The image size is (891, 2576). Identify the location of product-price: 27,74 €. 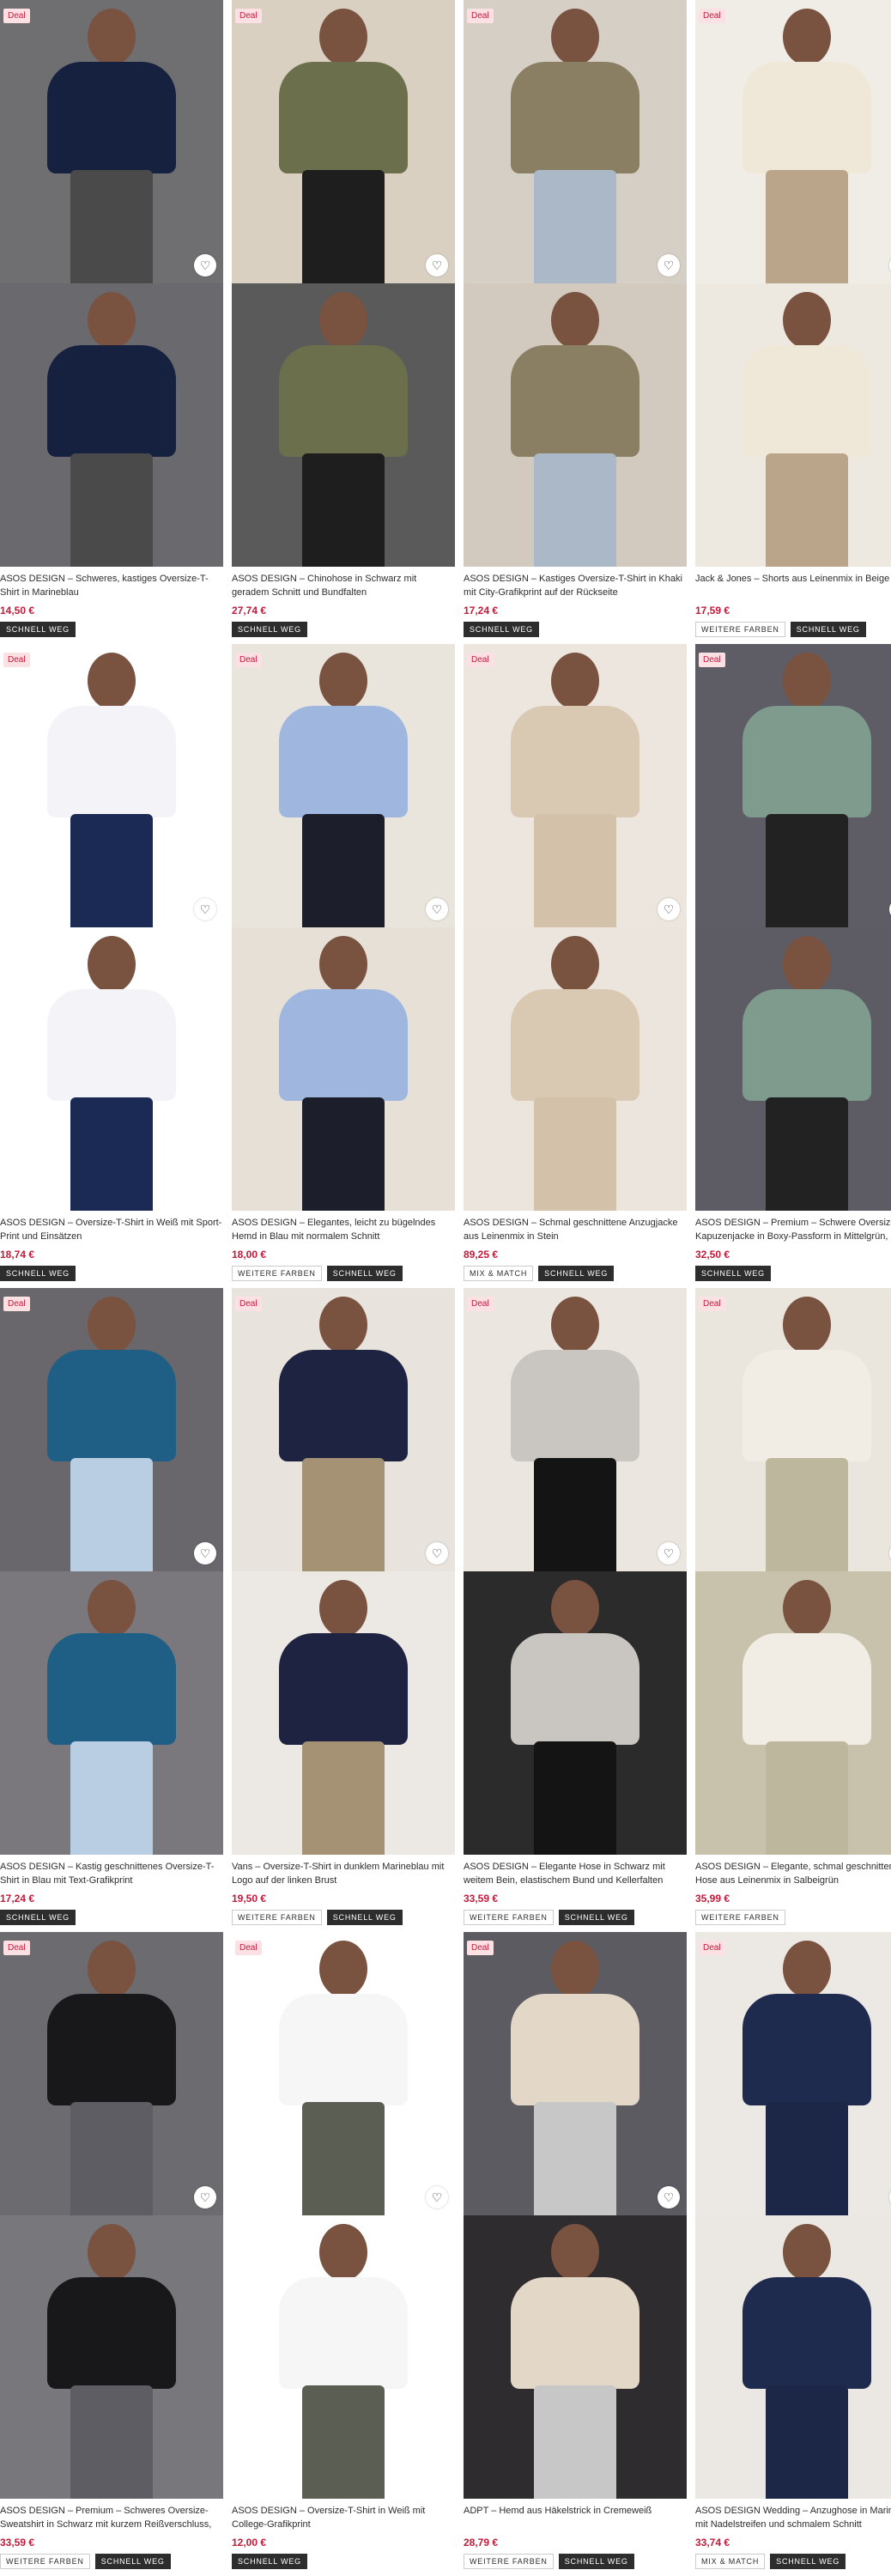
(249, 611).